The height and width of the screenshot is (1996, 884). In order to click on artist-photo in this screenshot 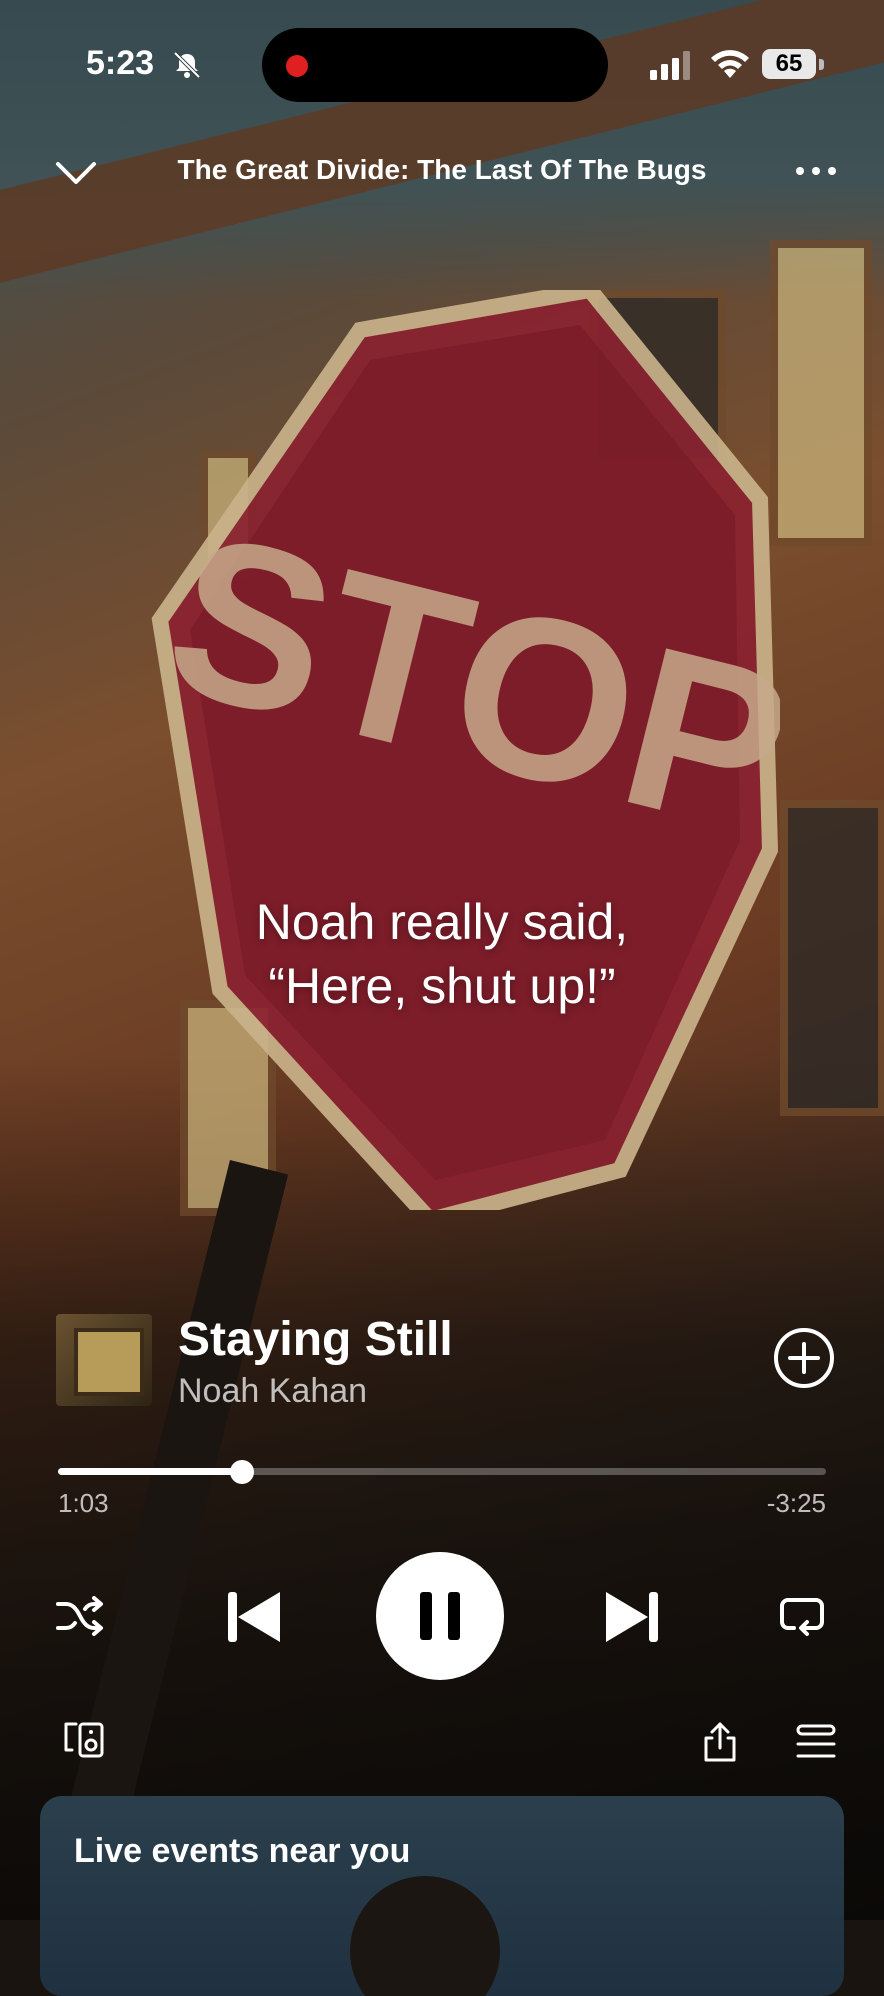, I will do `click(425, 1936)`.